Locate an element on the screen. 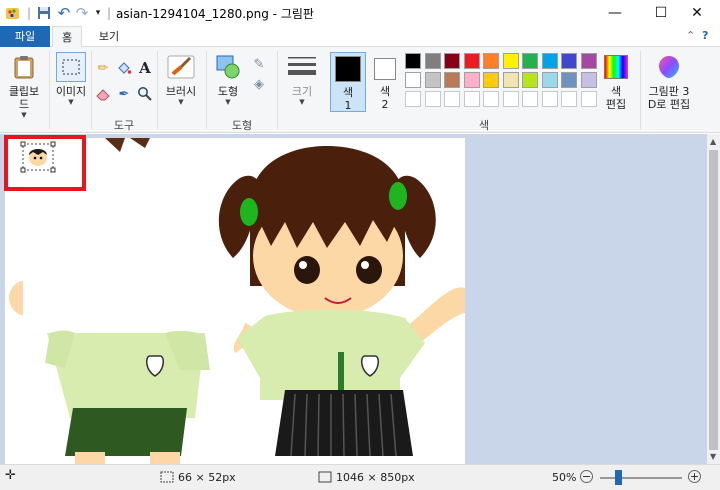  scroll-thumb is located at coordinates (713, 300).